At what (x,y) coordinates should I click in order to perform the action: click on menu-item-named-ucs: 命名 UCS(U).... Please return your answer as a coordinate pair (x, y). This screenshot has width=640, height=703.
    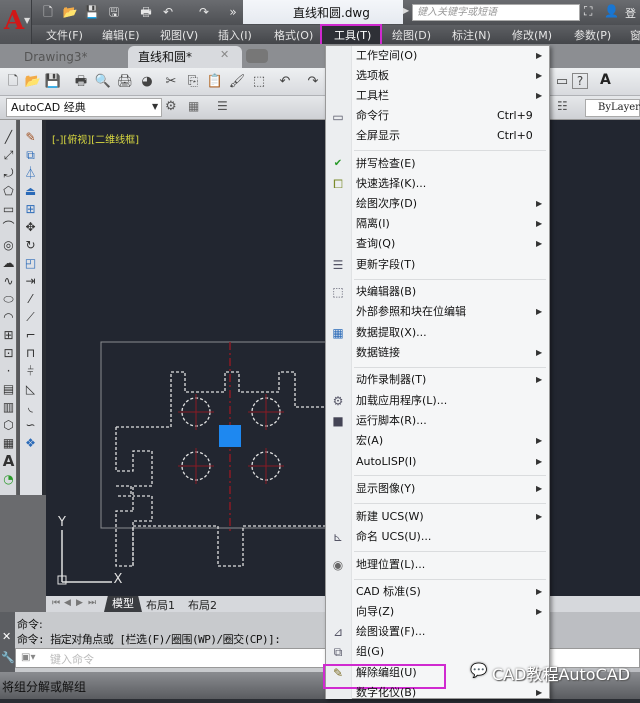
    Looking at the image, I should click on (393, 537).